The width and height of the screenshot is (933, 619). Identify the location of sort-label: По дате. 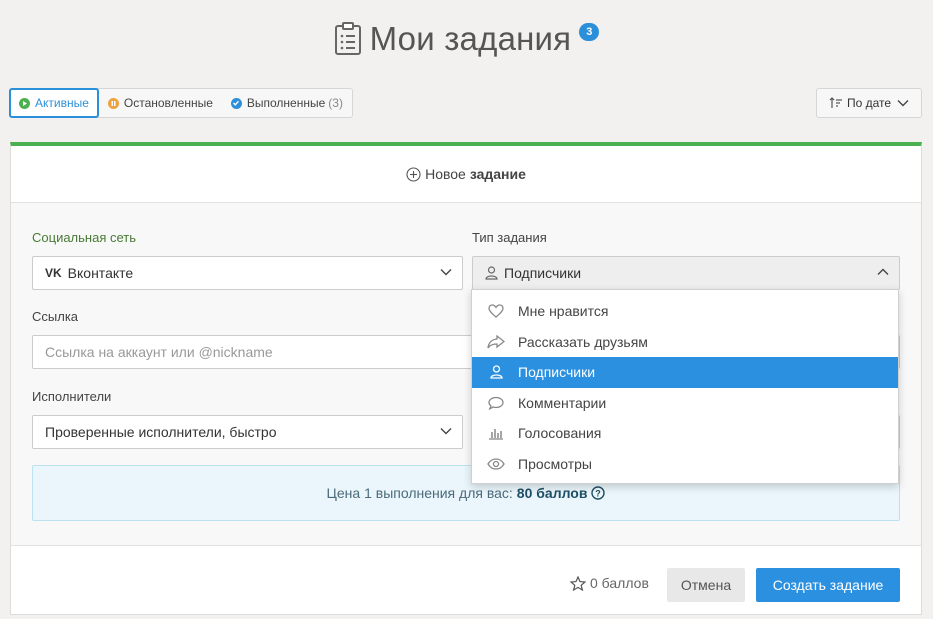
(869, 103).